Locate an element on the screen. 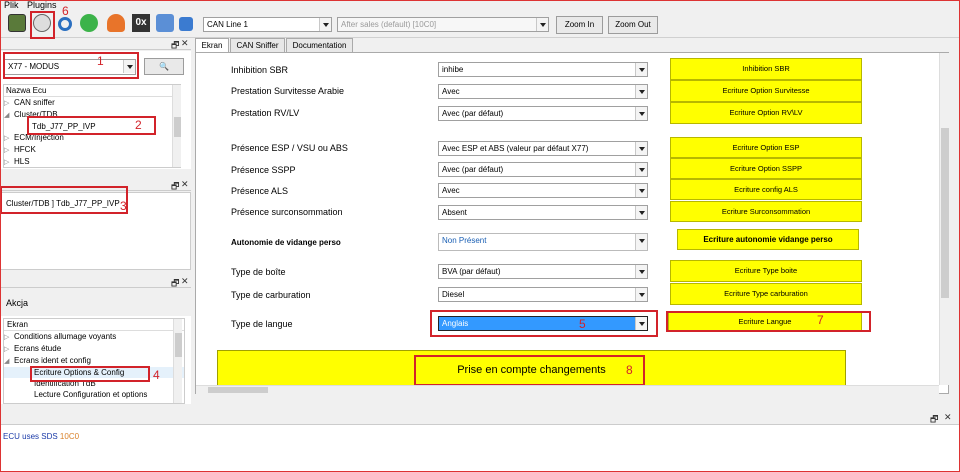 The width and height of the screenshot is (960, 472). row-write-button: Ecriture Option ESP is located at coordinates (766, 147).